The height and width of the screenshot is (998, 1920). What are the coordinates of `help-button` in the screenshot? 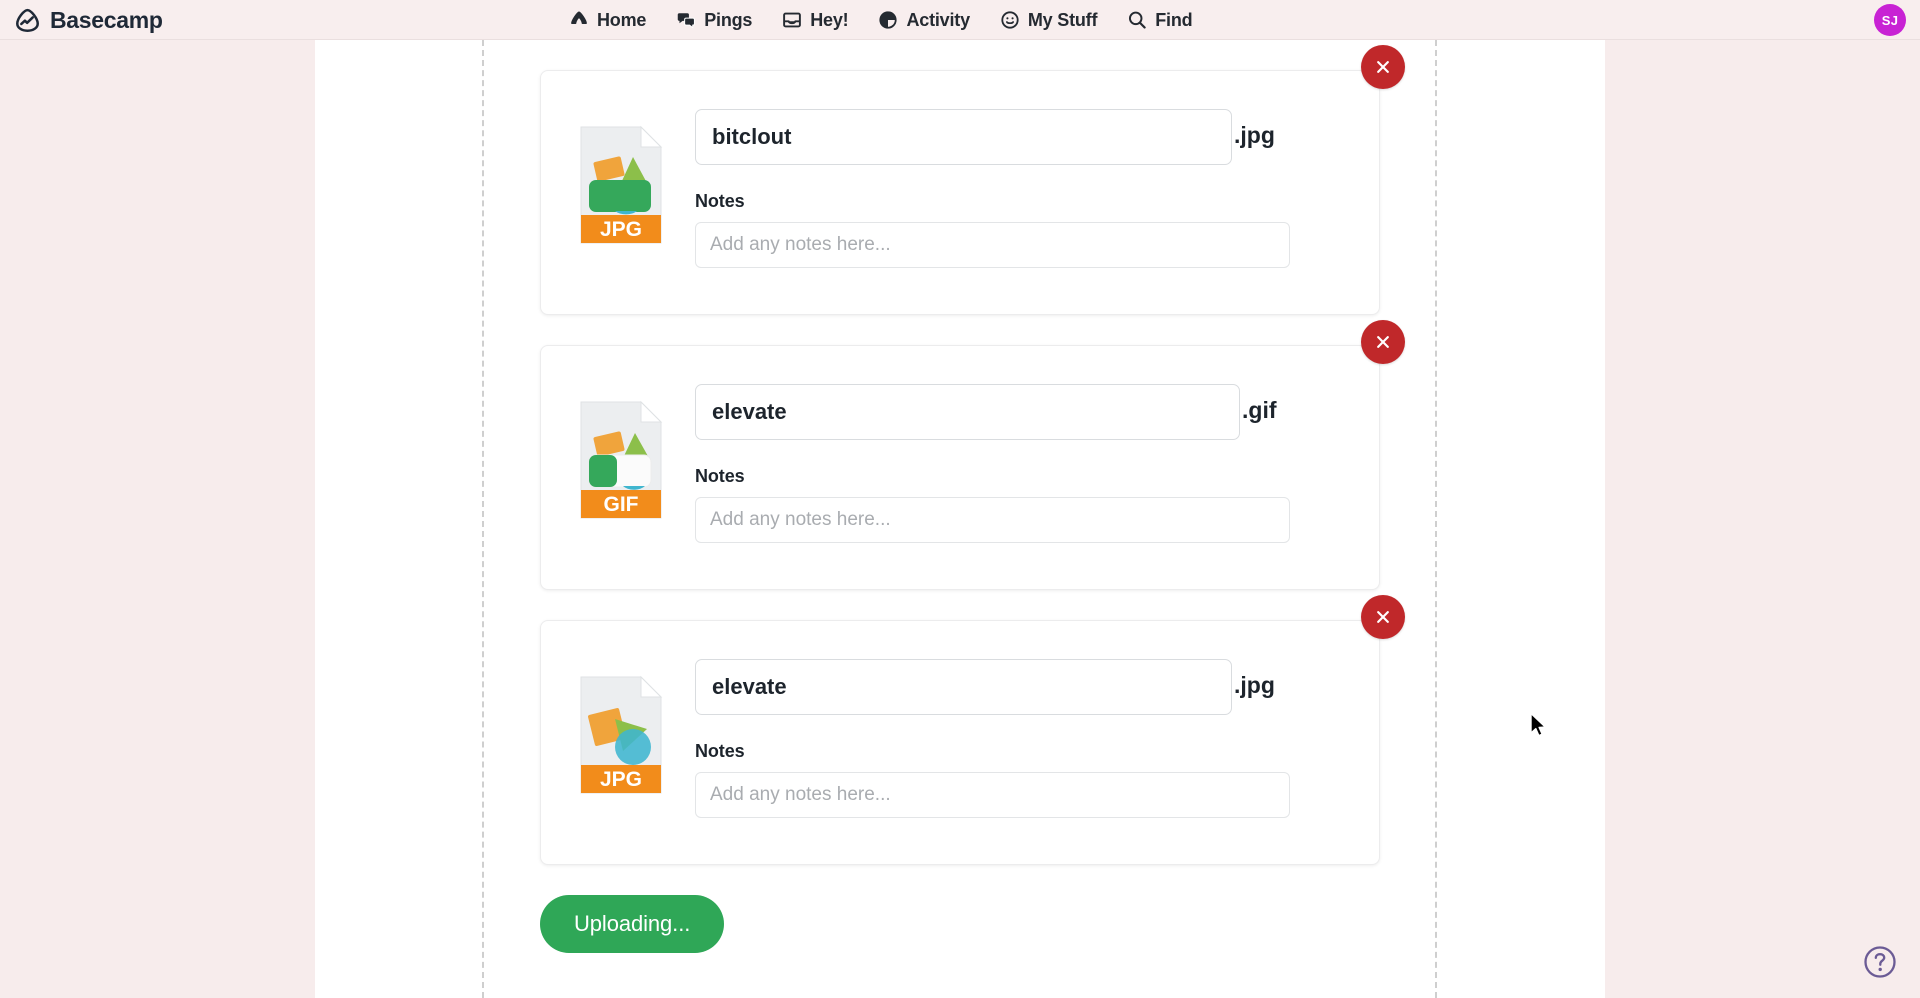 It's located at (1880, 962).